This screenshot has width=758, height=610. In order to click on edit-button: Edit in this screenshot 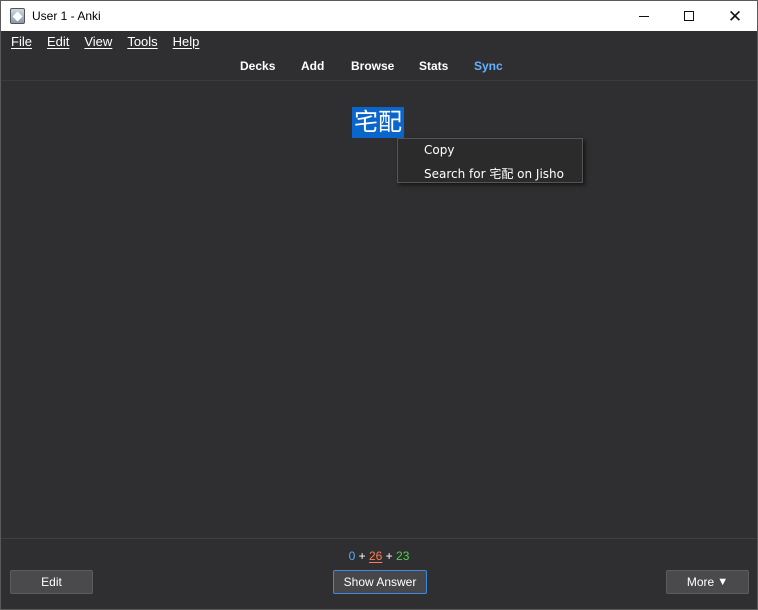, I will do `click(51, 582)`.